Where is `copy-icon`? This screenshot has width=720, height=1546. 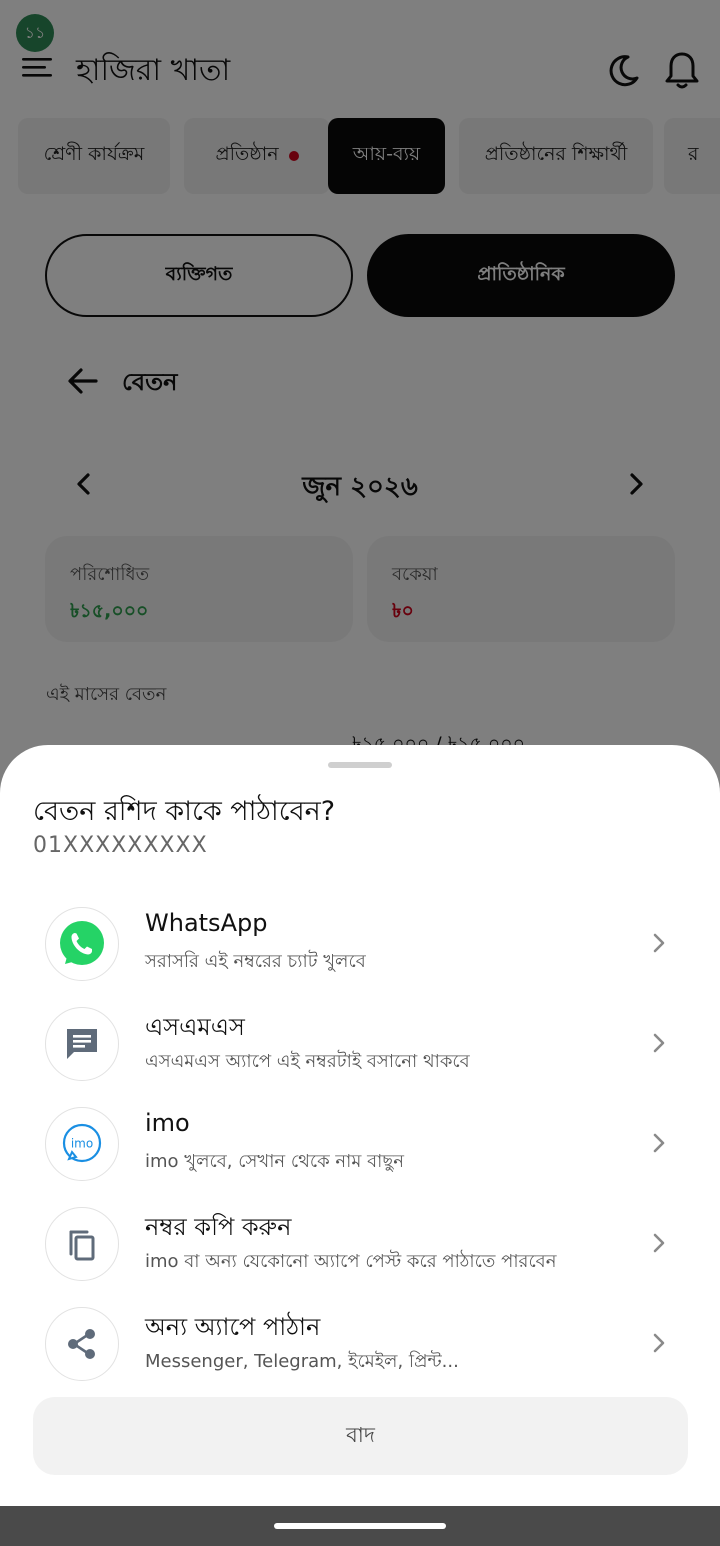 copy-icon is located at coordinates (82, 1245).